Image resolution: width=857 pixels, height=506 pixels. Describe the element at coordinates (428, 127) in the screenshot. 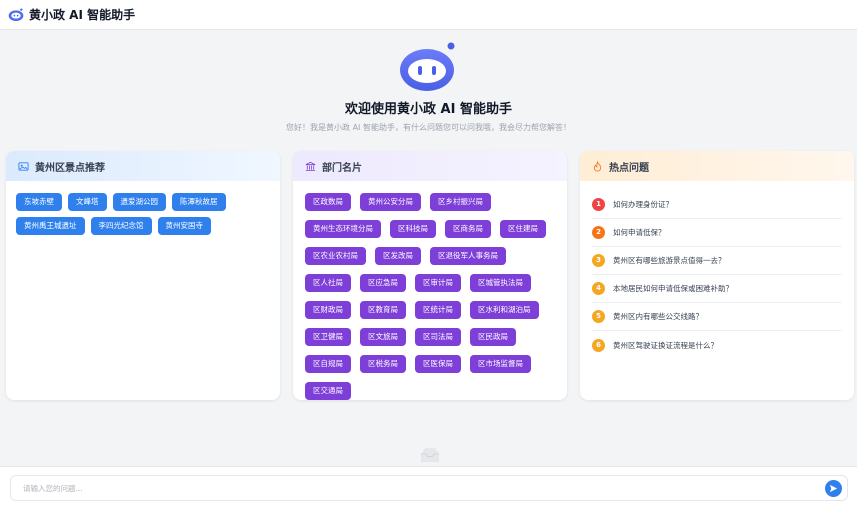

I see `welcome-subtitle: 您好！我是黄小政 AI 智能助手，有什么问题您可以问我哦，我会尽力帮您解答！` at that location.